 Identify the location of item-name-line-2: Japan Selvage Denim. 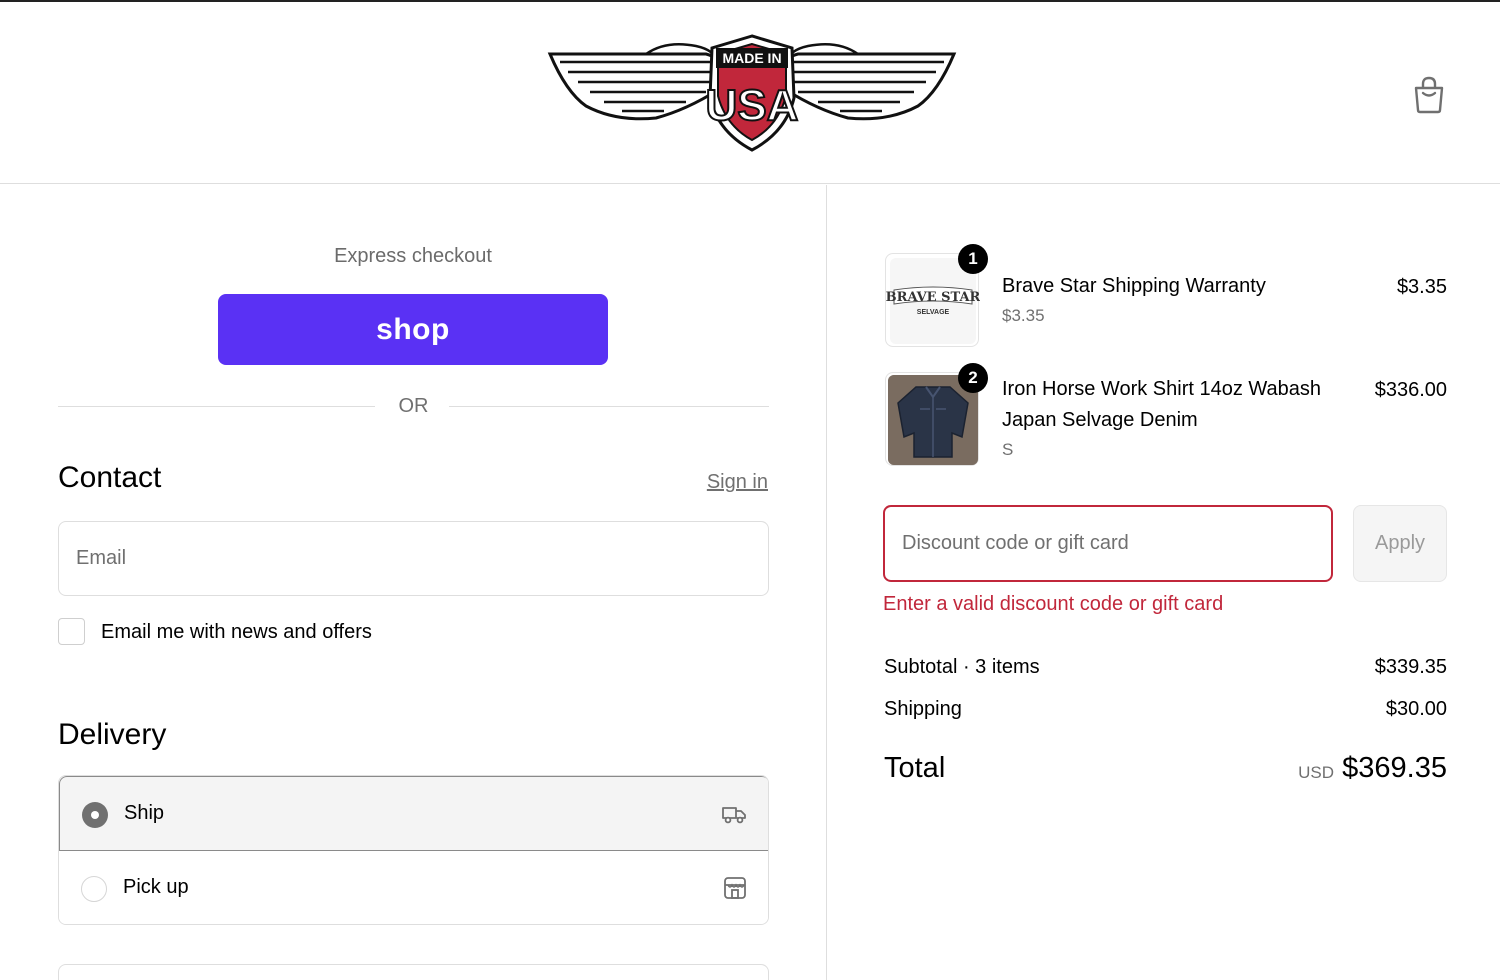
(1100, 420).